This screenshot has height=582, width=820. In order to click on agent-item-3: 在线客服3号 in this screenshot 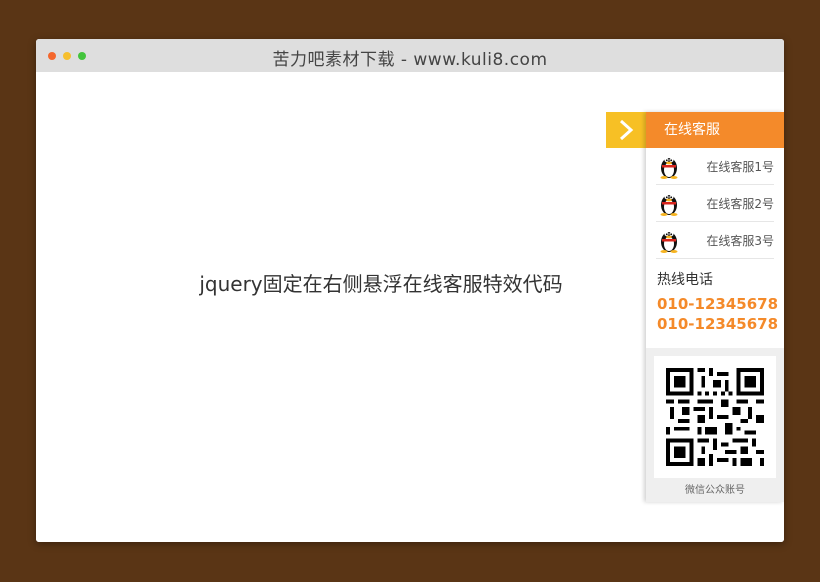, I will do `click(715, 240)`.